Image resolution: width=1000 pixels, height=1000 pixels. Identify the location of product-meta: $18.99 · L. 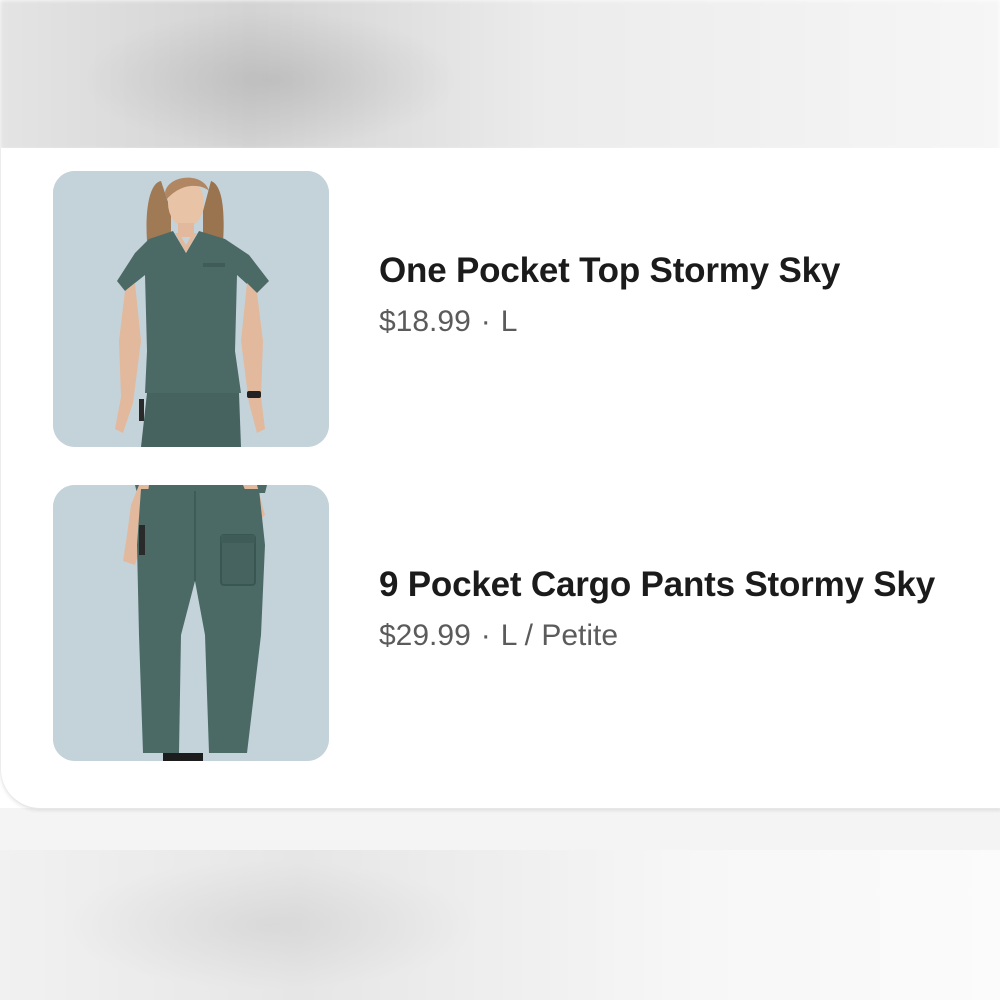
(609, 322).